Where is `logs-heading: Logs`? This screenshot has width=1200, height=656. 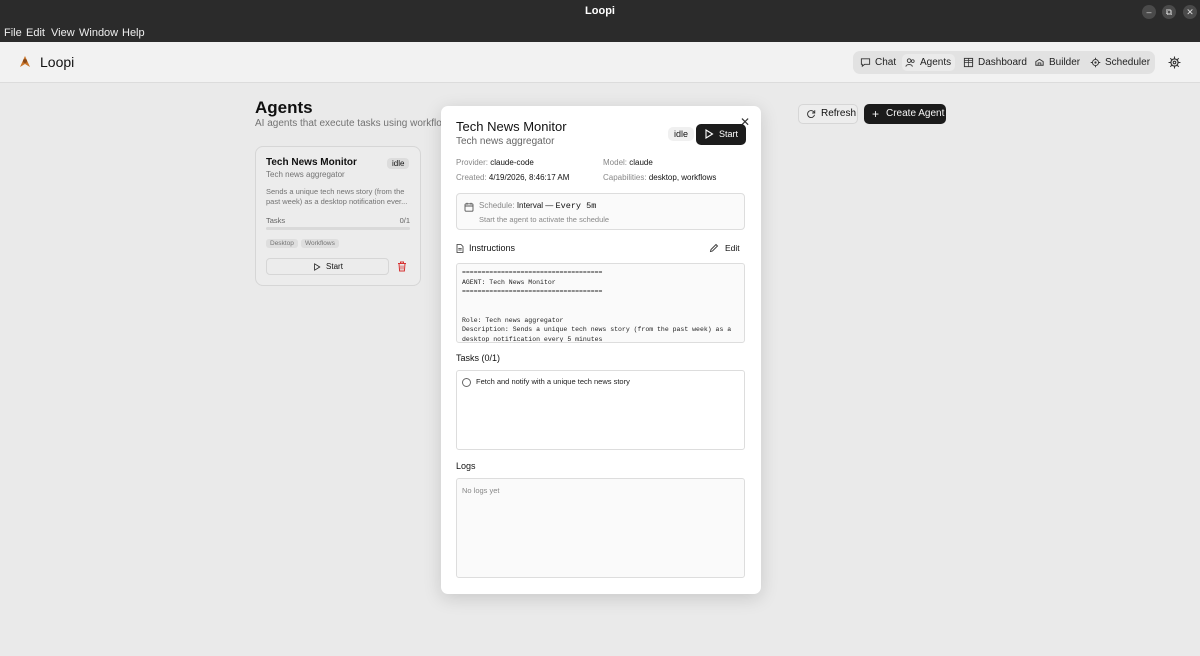
logs-heading: Logs is located at coordinates (466, 466).